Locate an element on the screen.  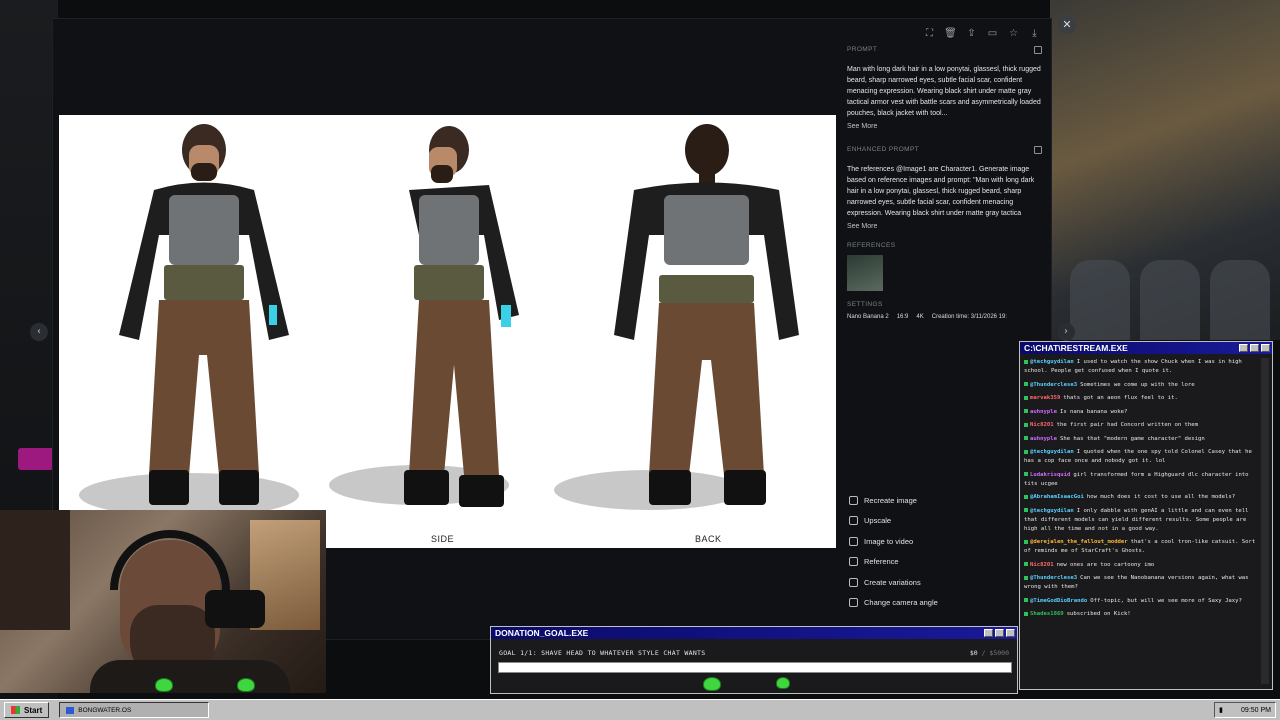
start-label: Start is located at coordinates (33, 710).